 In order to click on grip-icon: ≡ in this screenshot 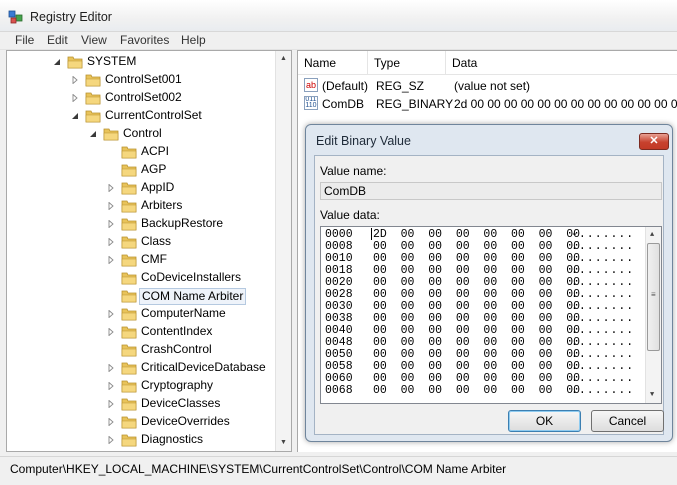, I will do `click(653, 295)`.